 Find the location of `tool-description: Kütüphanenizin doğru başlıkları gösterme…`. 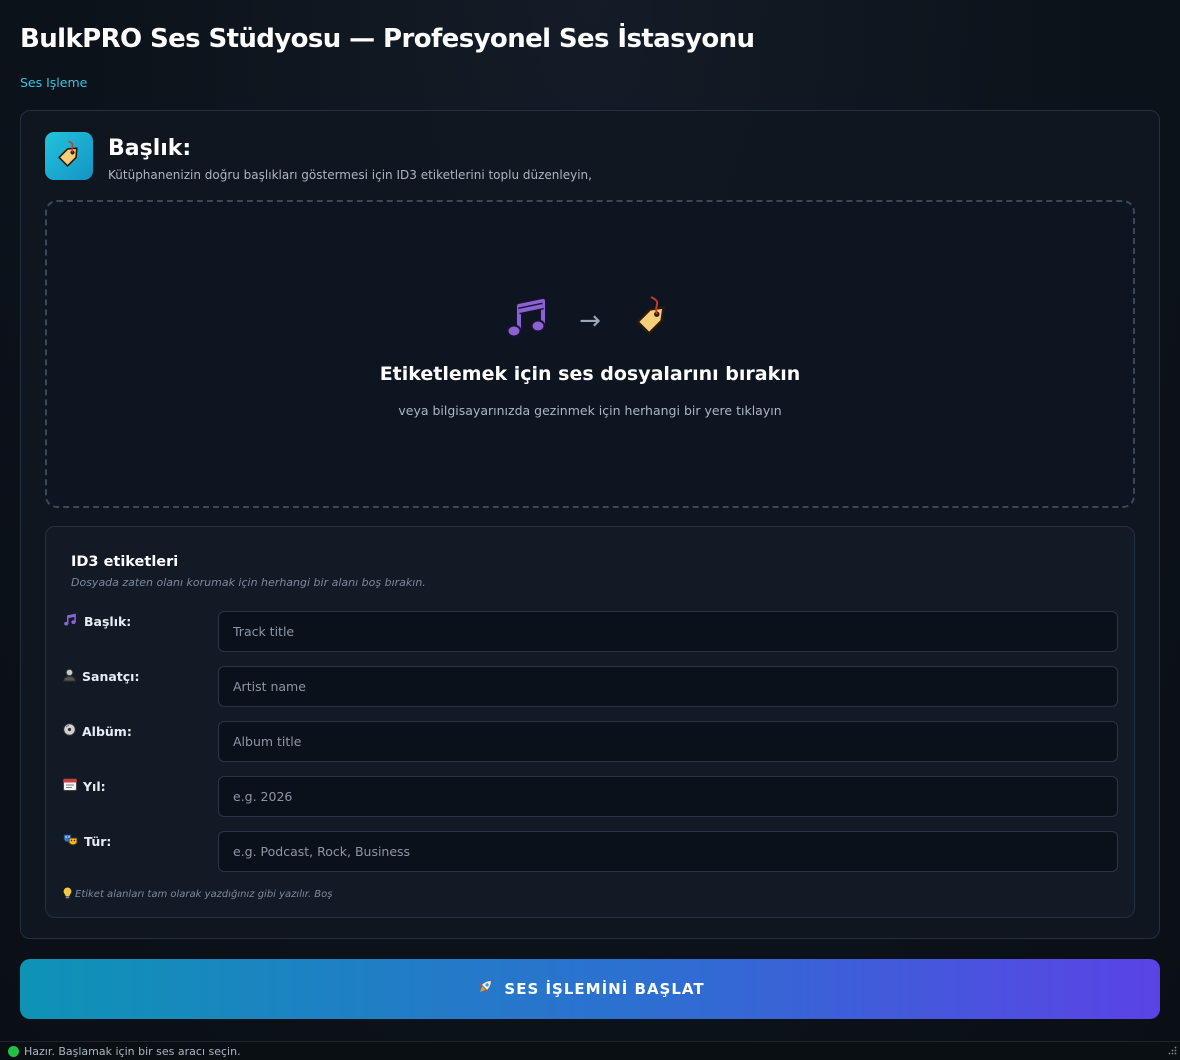

tool-description: Kütüphanenizin doğru başlıkları gösterme… is located at coordinates (350, 175).